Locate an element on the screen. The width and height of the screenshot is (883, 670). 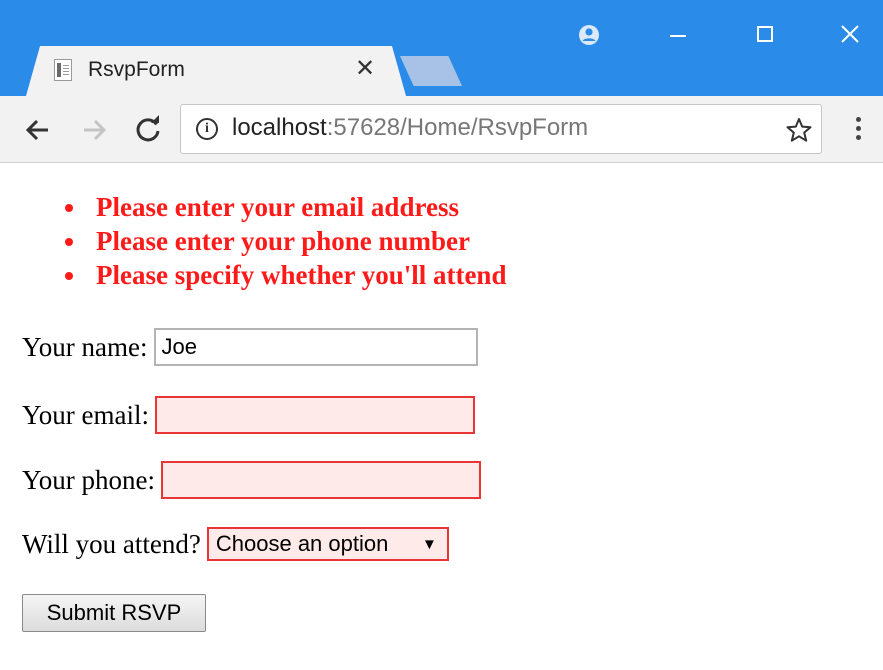
close-window-button is located at coordinates (850, 34).